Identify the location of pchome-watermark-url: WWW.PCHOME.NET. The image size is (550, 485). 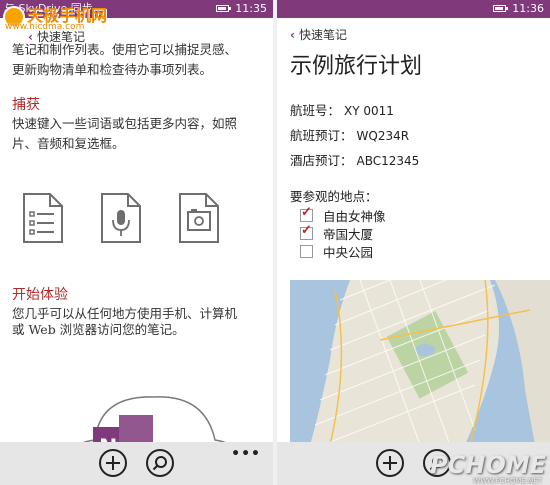
(507, 481).